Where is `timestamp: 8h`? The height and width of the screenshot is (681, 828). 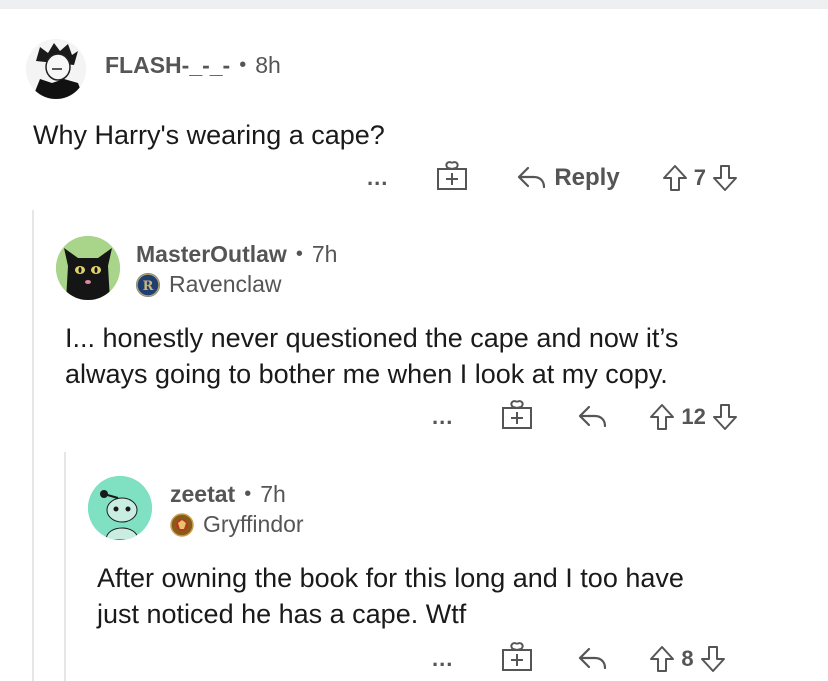 timestamp: 8h is located at coordinates (268, 65).